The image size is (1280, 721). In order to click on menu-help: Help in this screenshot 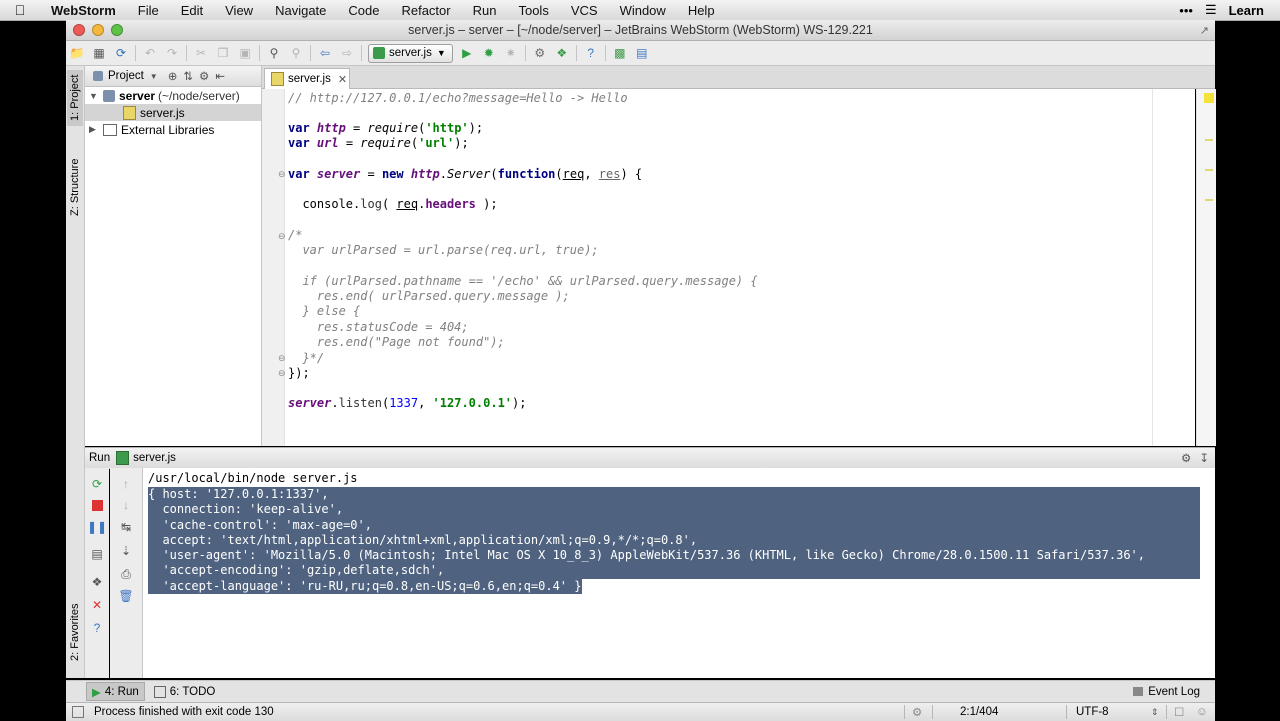, I will do `click(701, 10)`.